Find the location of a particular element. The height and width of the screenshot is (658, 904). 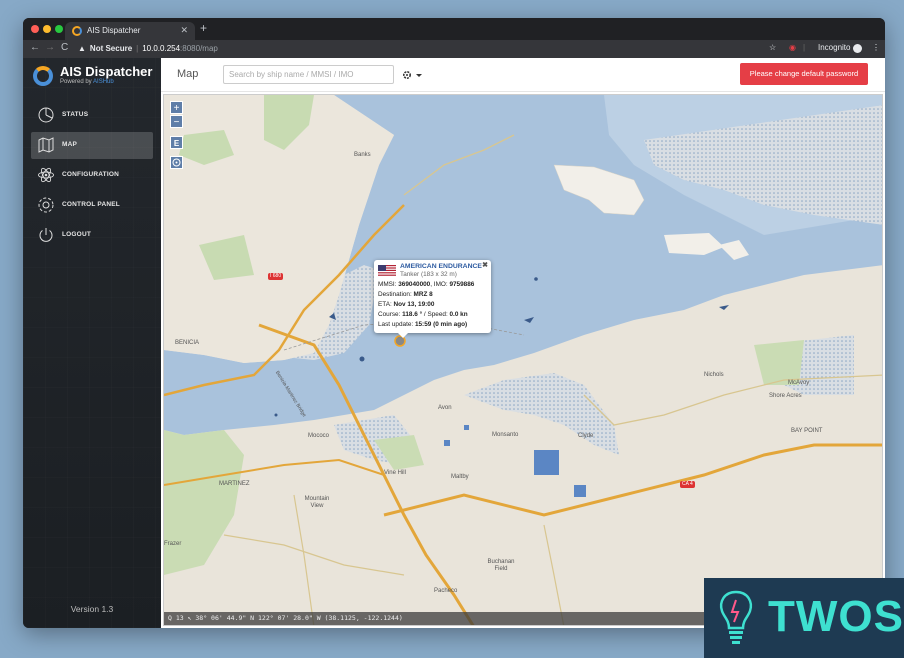

powered-prefix: Powered by is located at coordinates (77, 82).